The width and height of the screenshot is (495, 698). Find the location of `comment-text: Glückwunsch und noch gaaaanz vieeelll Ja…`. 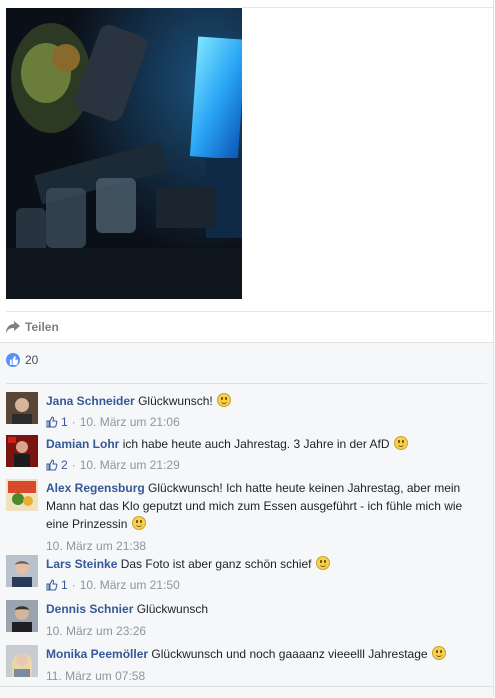

comment-text: Glückwunsch und noch gaaaanz vieeelll Ja… is located at coordinates (289, 654).